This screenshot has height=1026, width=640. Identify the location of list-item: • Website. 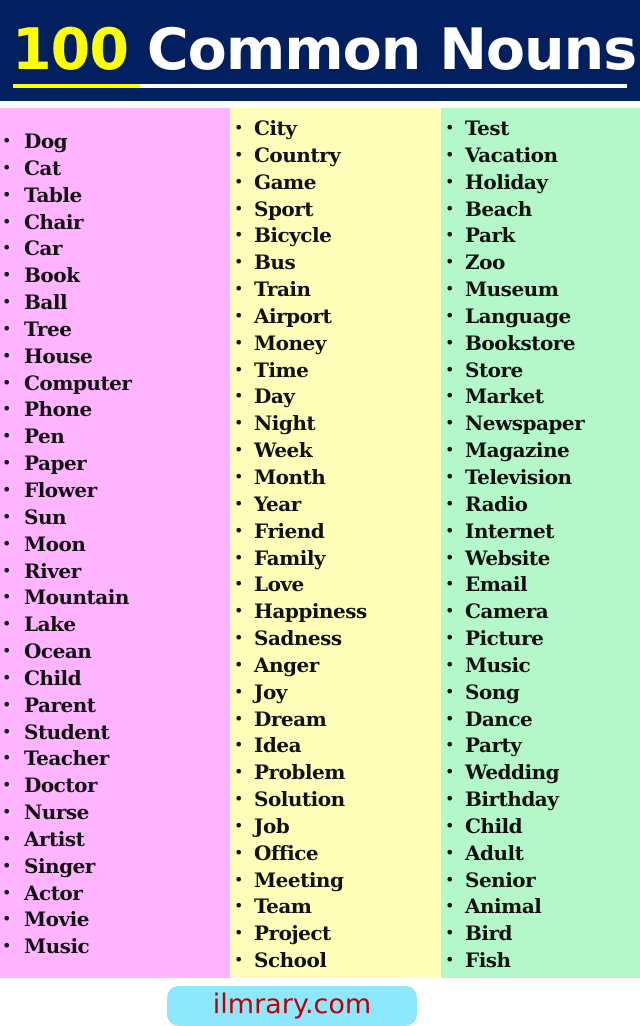
(512, 558).